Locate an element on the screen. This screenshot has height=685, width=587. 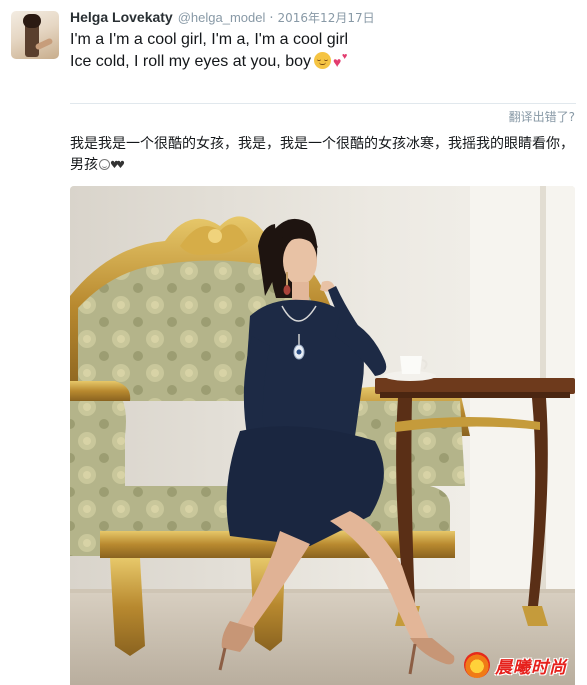
watermark: 晨曦时尚 is located at coordinates (515, 665).